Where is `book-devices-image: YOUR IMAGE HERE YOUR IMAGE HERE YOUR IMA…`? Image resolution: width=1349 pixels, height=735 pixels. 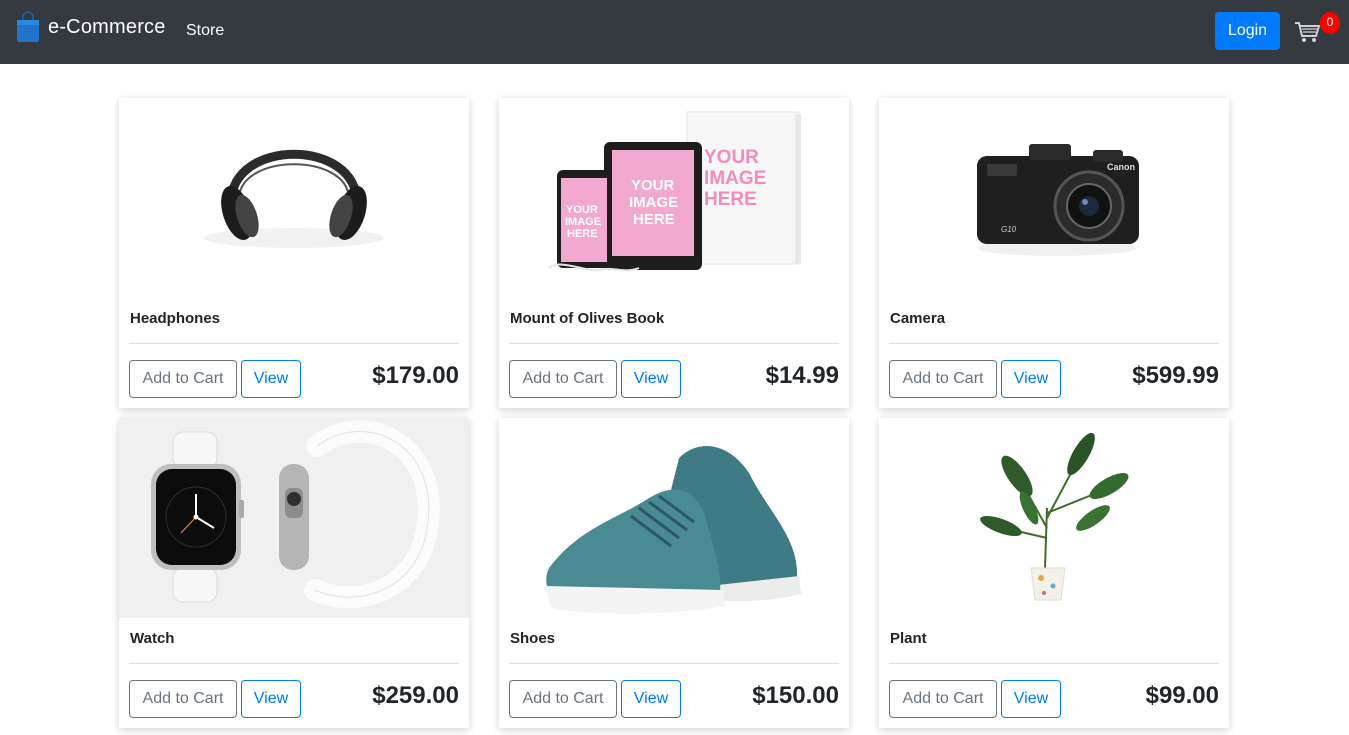
book-devices-image: YOUR IMAGE HERE YOUR IMAGE HERE YOUR IMA… is located at coordinates (674, 198).